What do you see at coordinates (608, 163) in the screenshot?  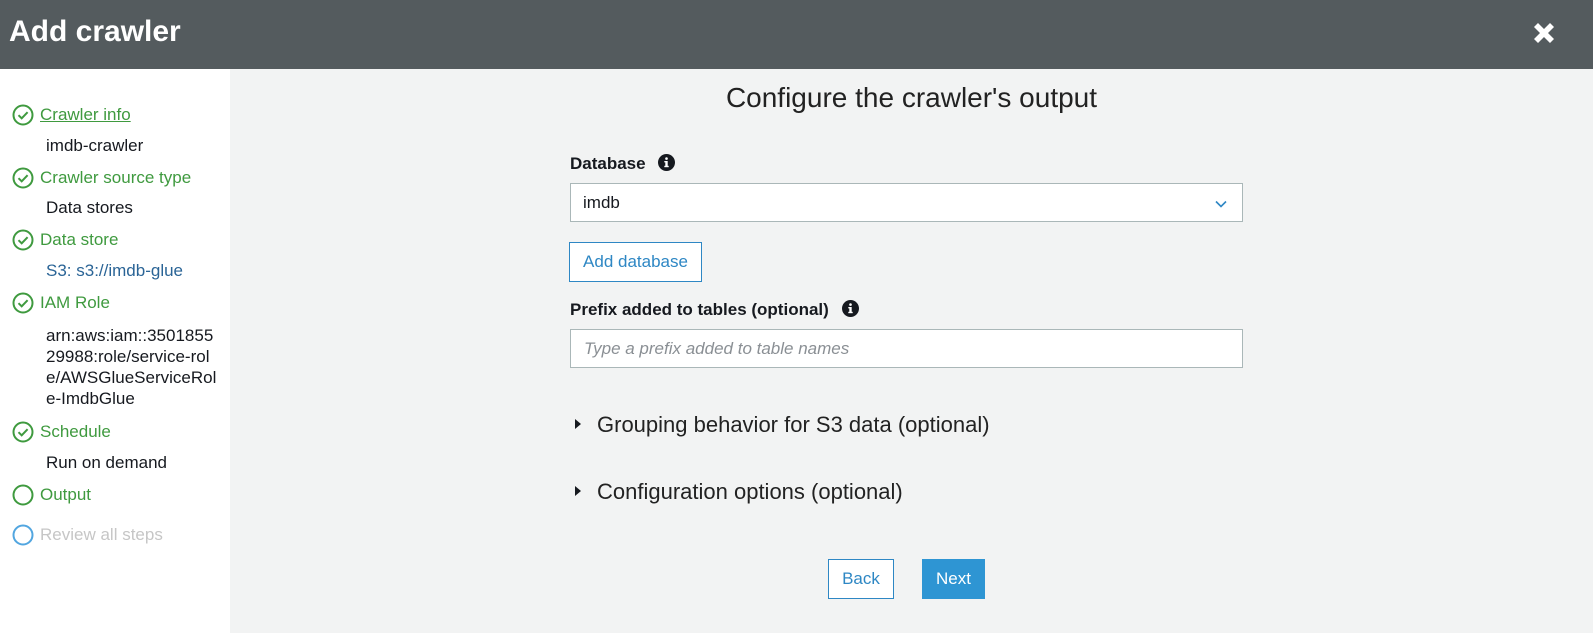 I see `database-label-text: Database` at bounding box center [608, 163].